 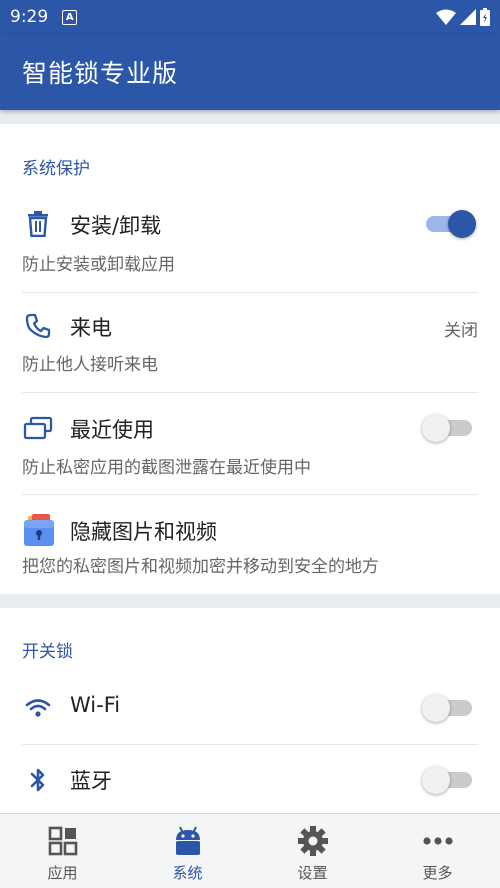 What do you see at coordinates (56, 169) in the screenshot?
I see `section-title-system-protection: 系统保护` at bounding box center [56, 169].